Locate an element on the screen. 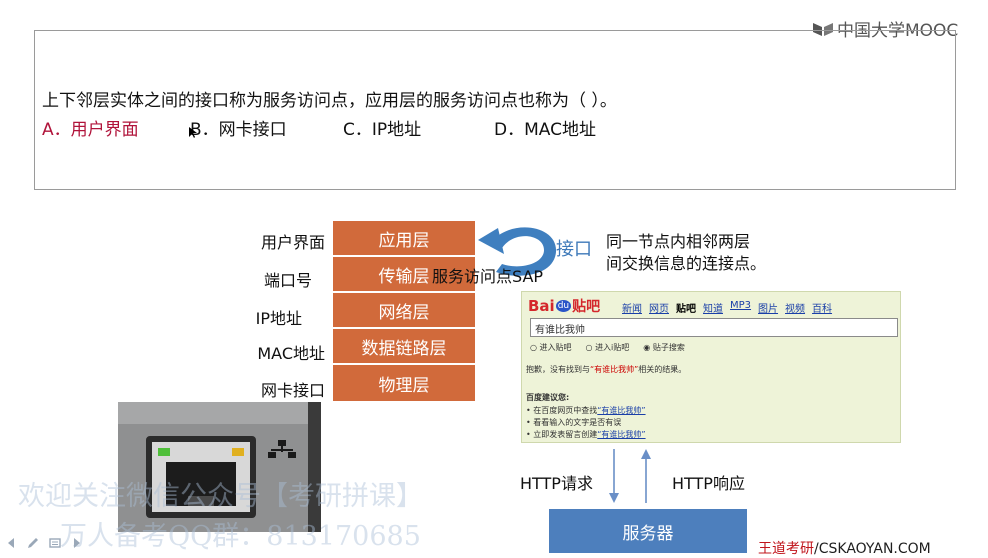 Image resolution: width=988 pixels, height=558 pixels. interface-desc-line-1: 同一节点内相邻两层 is located at coordinates (678, 241).